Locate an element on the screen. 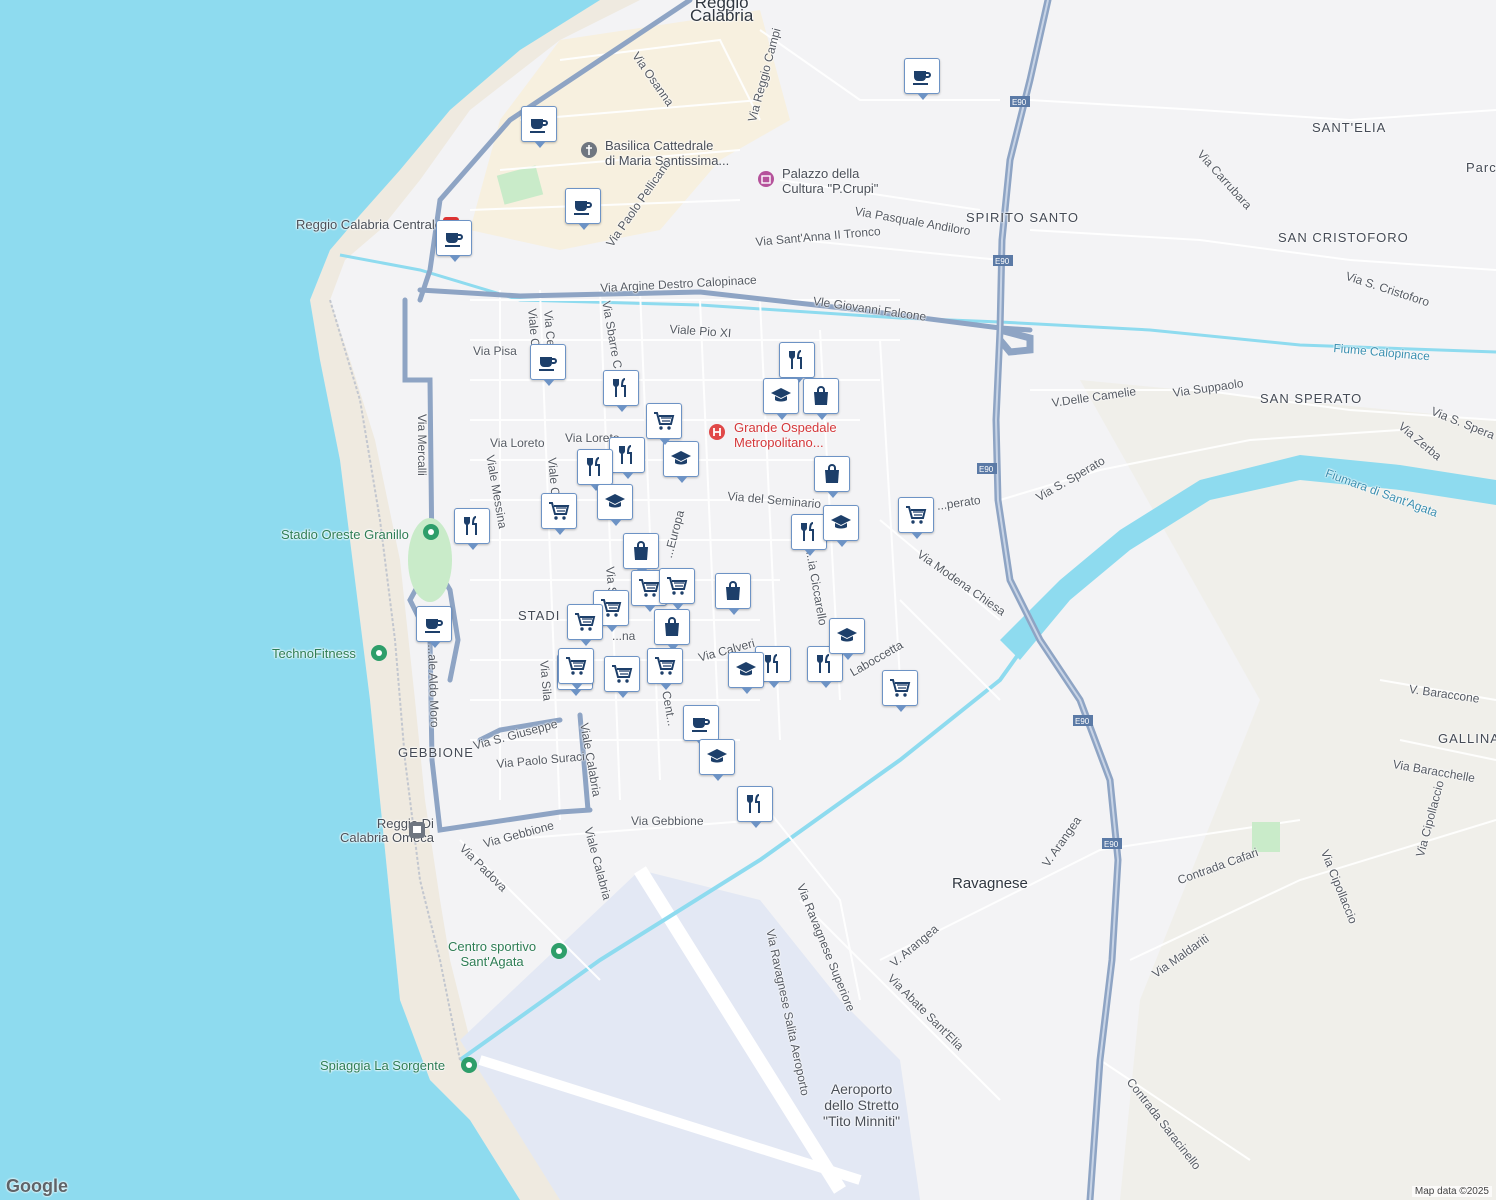 The image size is (1496, 1200). area-parc: Parc is located at coordinates (1481, 167).